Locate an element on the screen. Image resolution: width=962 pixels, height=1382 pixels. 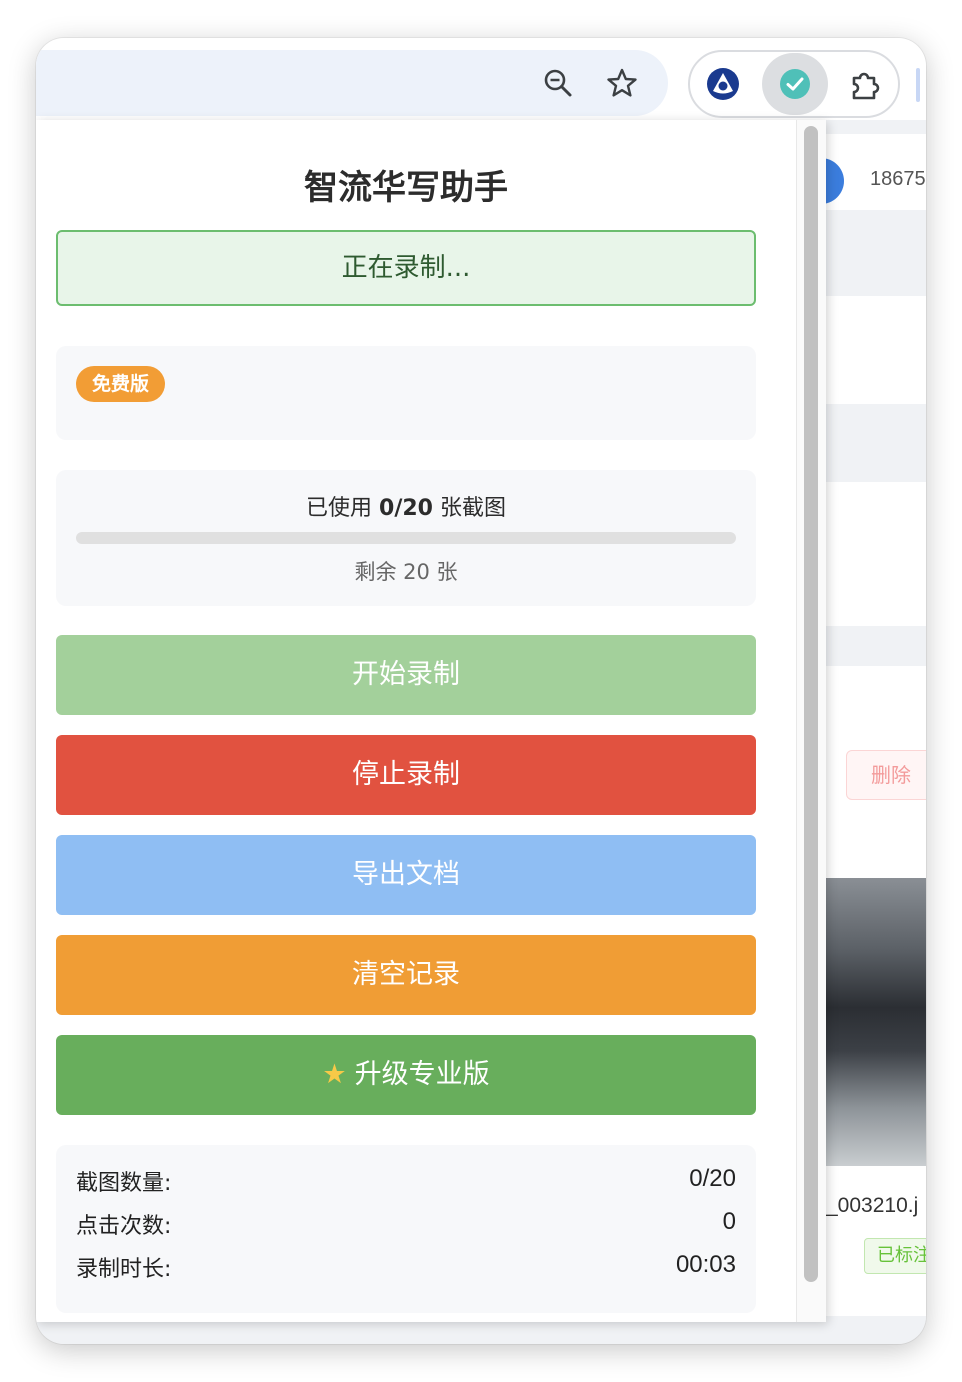
popup-title: 智流华写助手 is located at coordinates (406, 188).